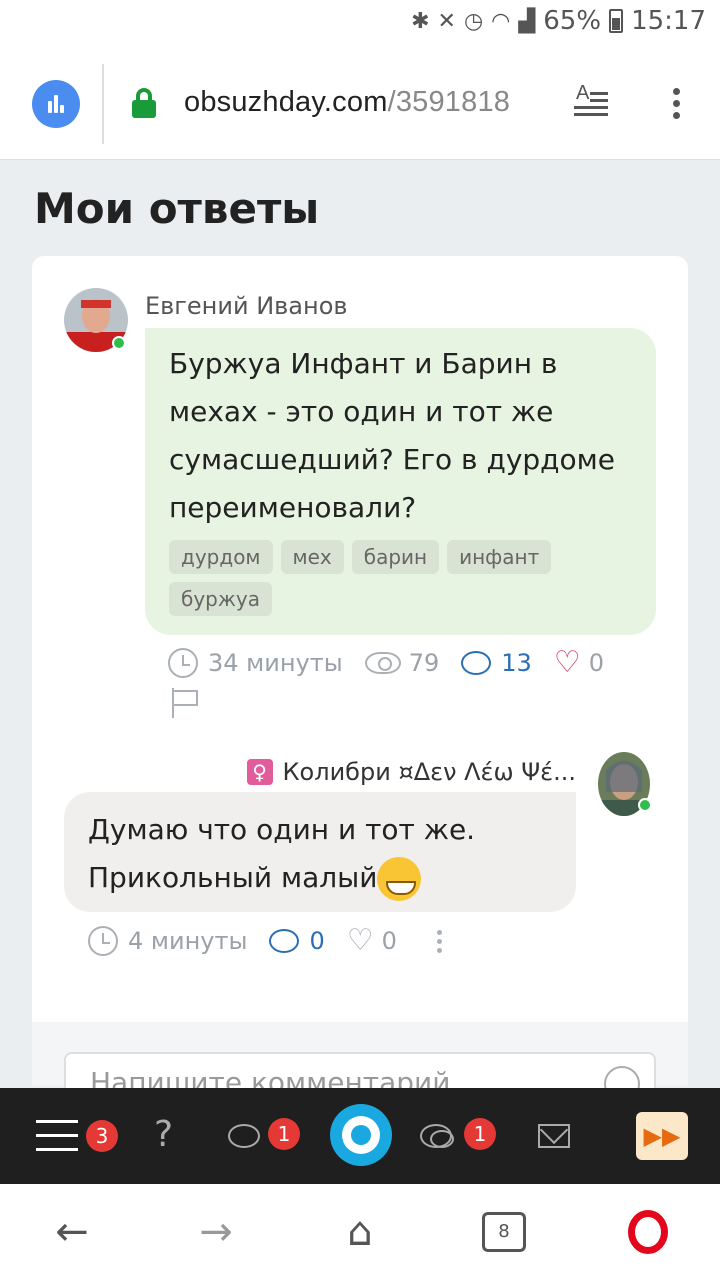 This screenshot has height=1280, width=720. What do you see at coordinates (77, 1136) in the screenshot?
I see `menu-button: 3` at bounding box center [77, 1136].